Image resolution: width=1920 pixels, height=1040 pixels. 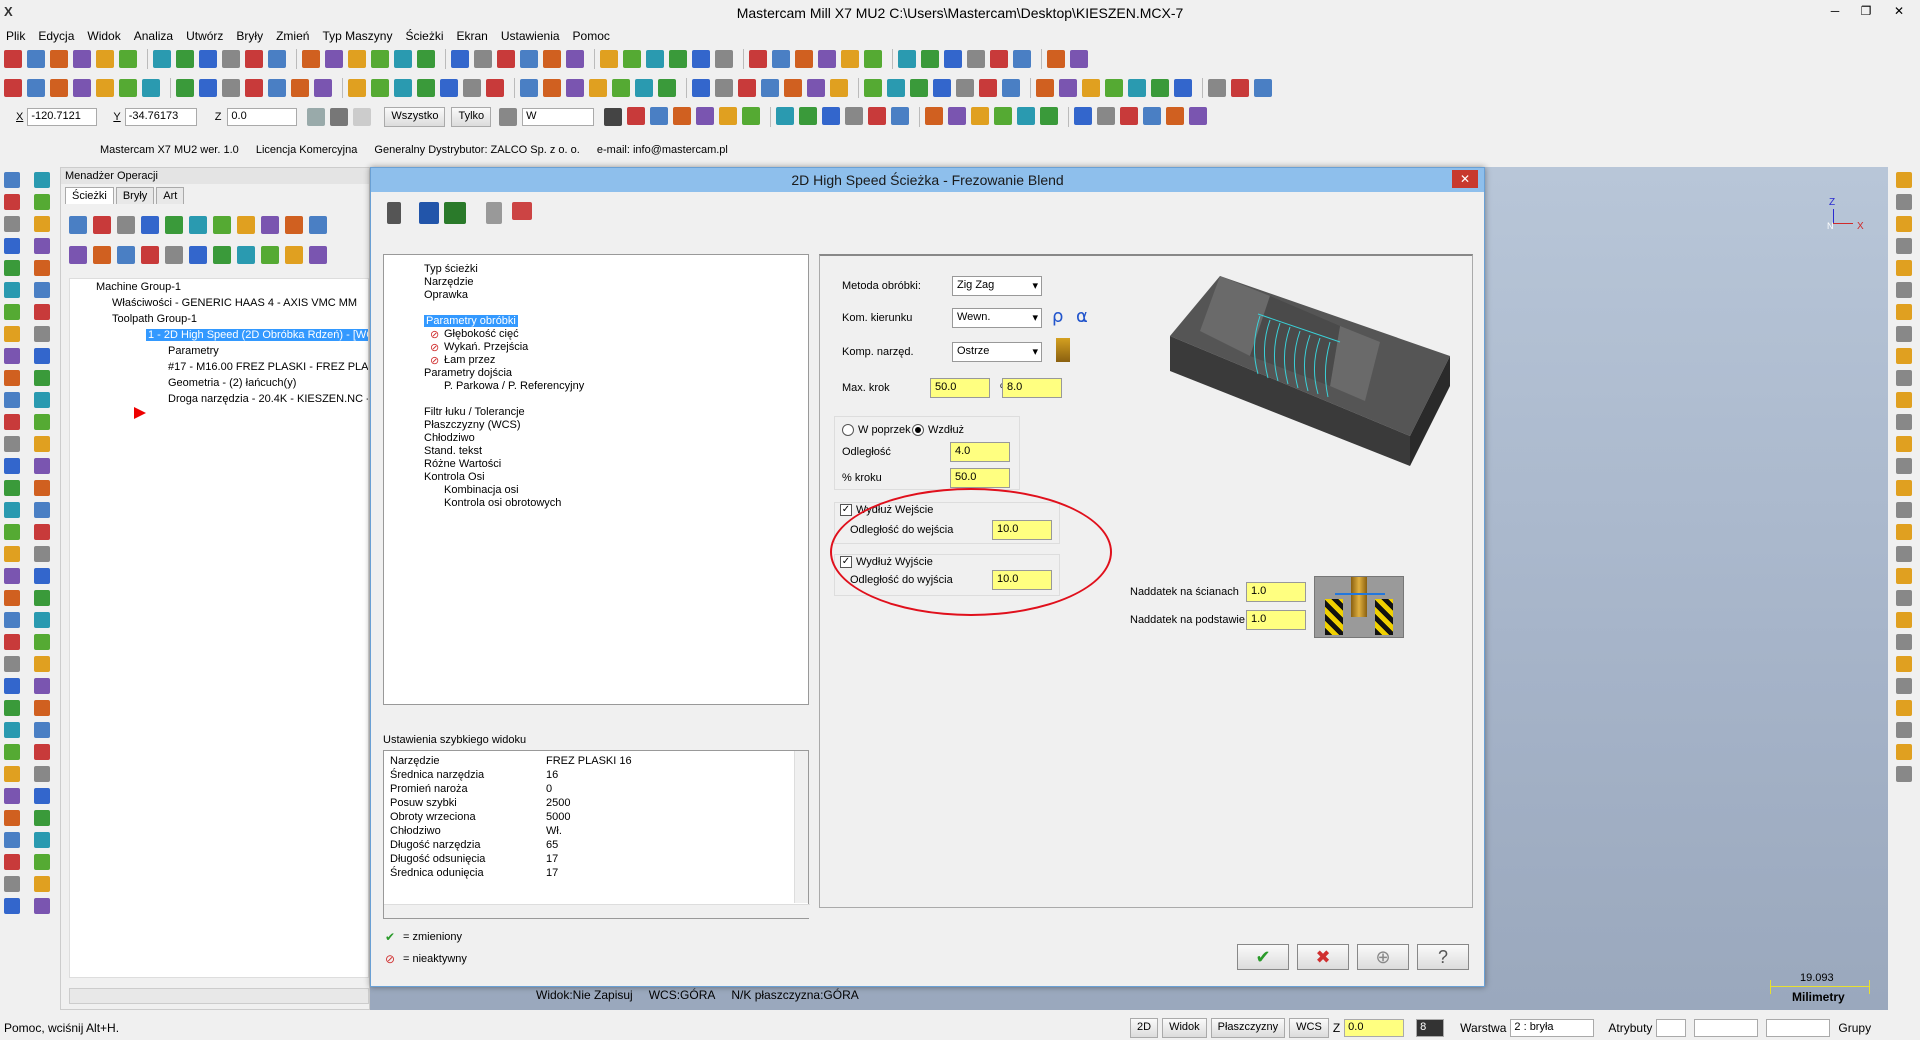 What do you see at coordinates (471, 321) in the screenshot?
I see `tree-cut-params: Parametry obróbki` at bounding box center [471, 321].